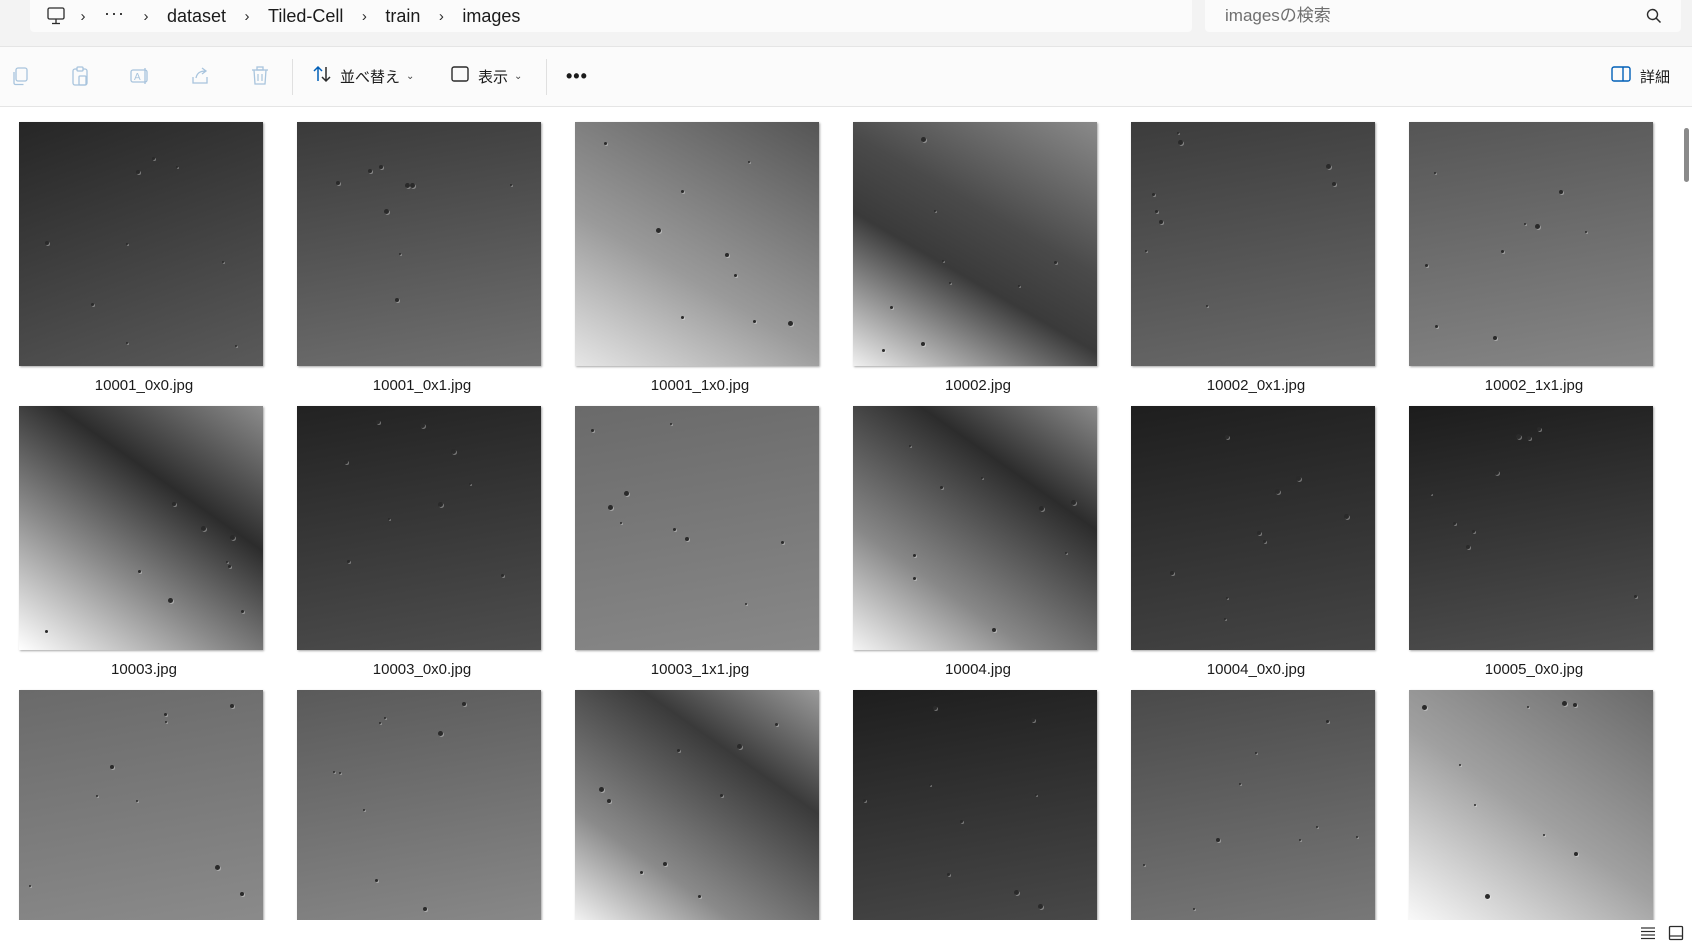 The height and width of the screenshot is (946, 1692). I want to click on search-box, so click(1443, 16).